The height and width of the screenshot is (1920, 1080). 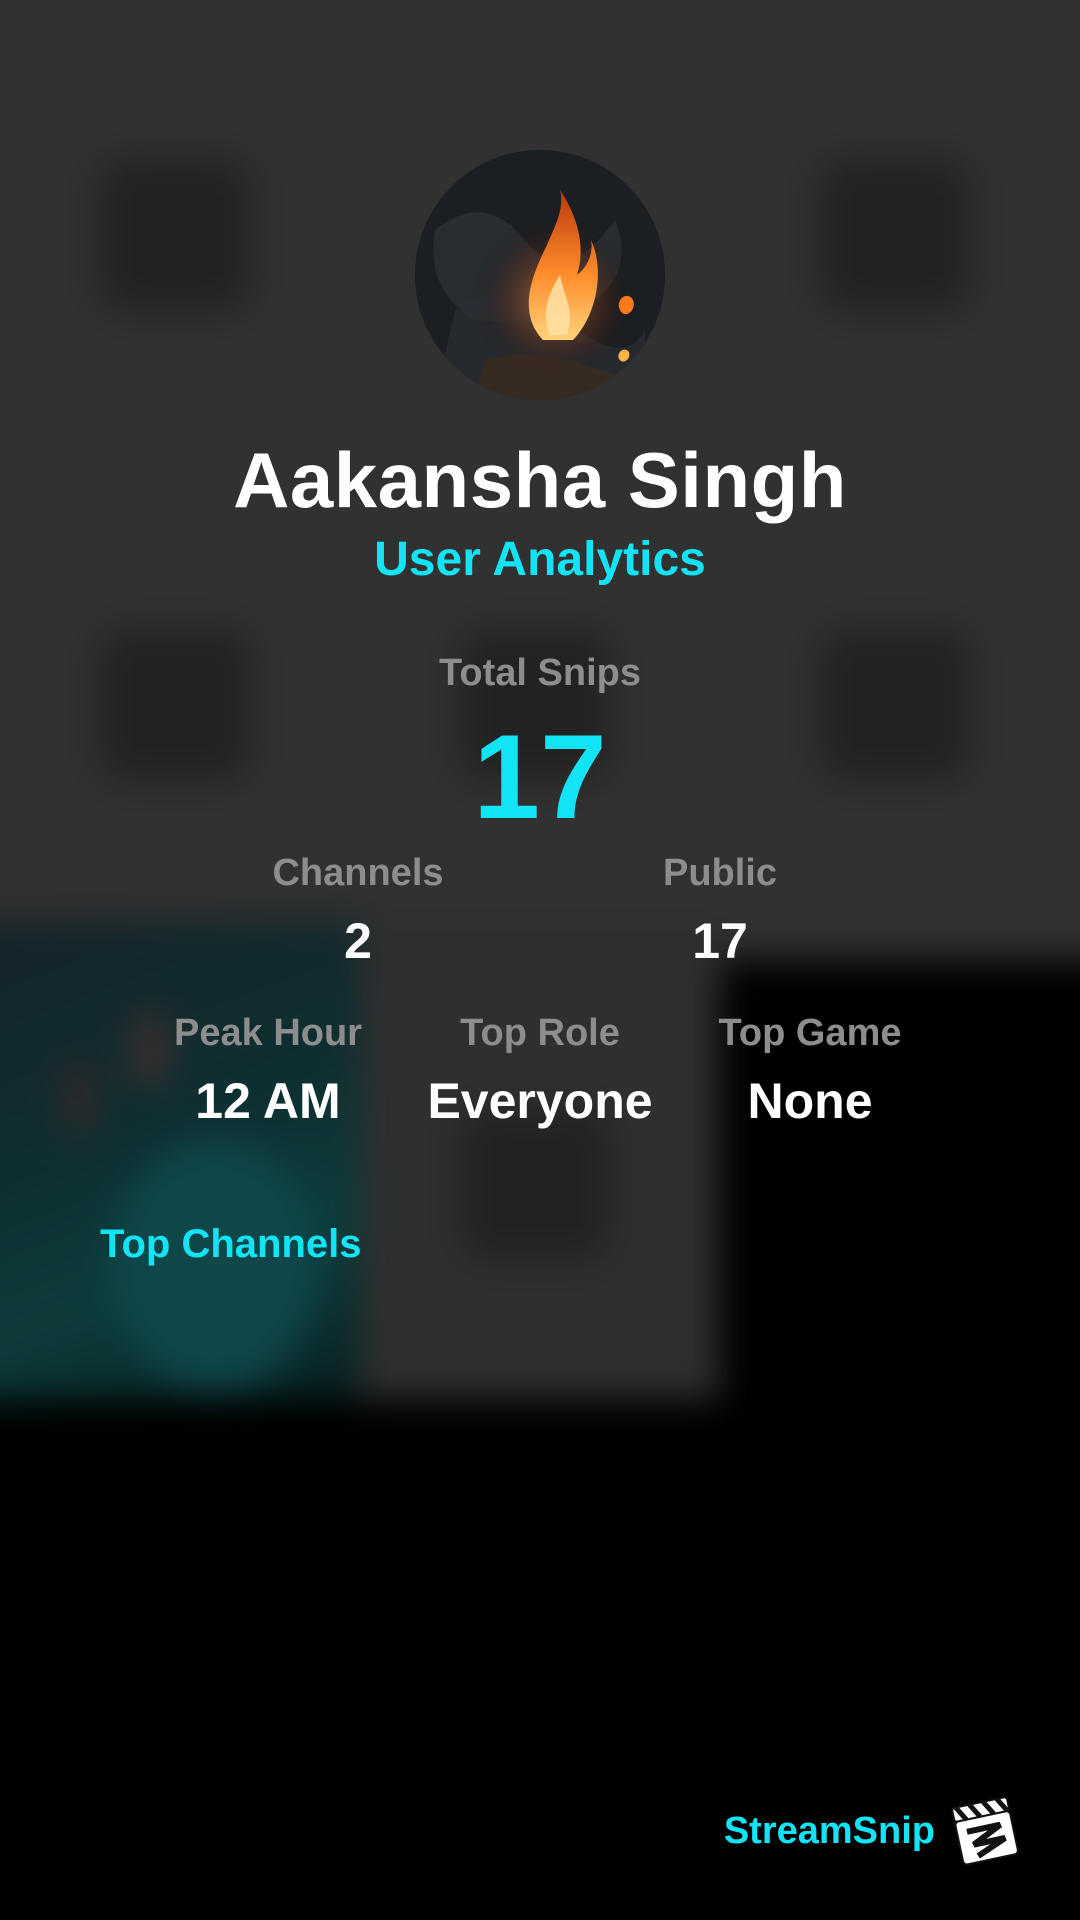 I want to click on peak-hour-value: 12 AM, so click(x=268, y=1101).